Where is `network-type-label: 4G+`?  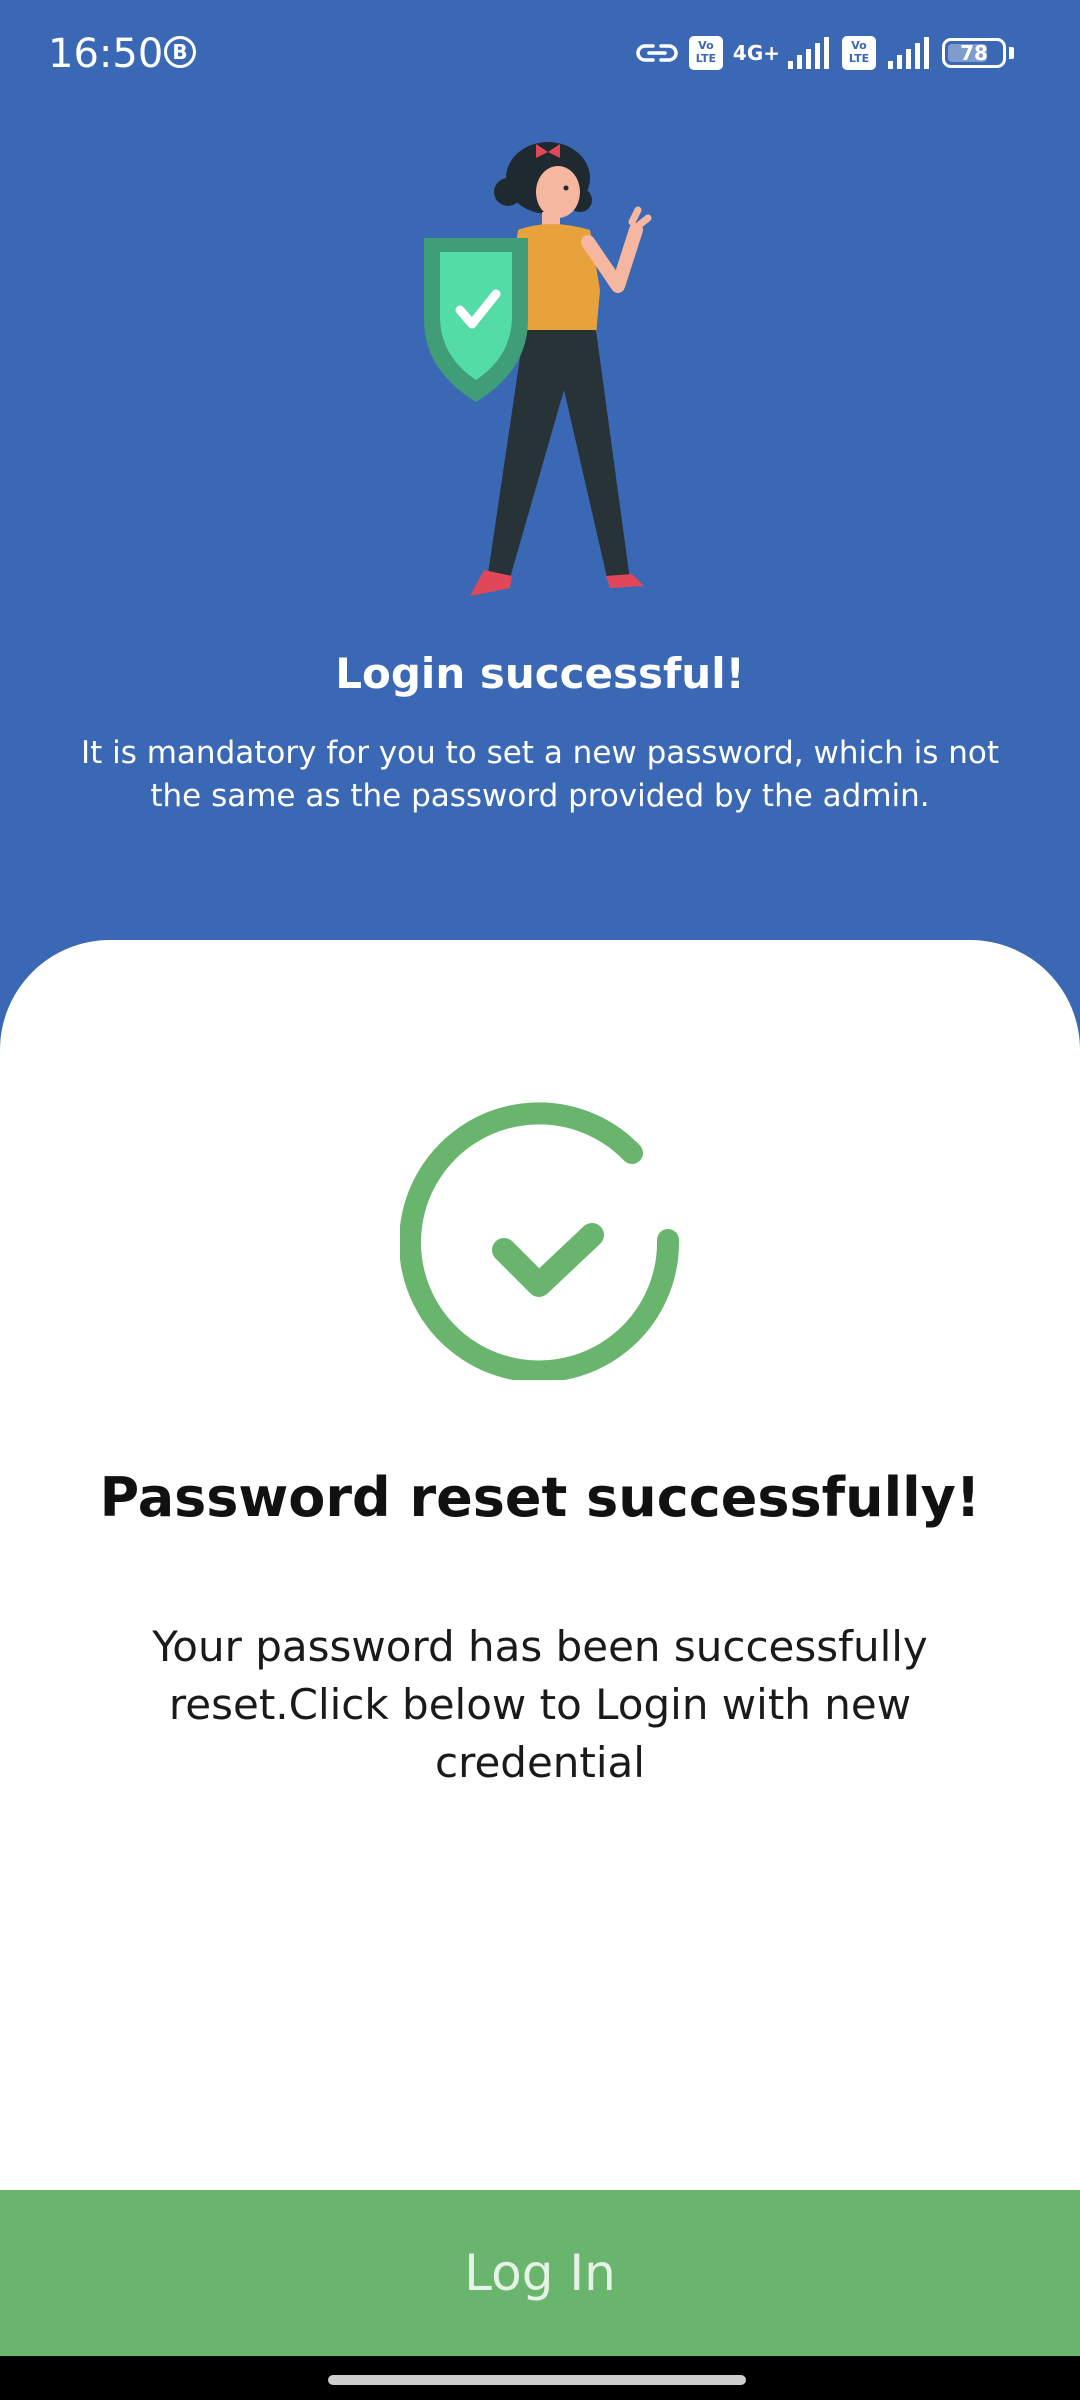
network-type-label: 4G+ is located at coordinates (756, 53).